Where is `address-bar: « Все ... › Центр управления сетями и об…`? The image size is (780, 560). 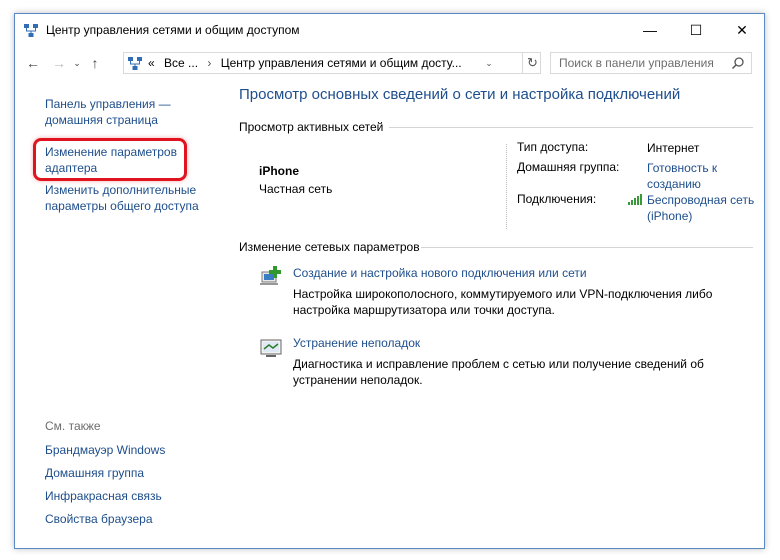
address-bar: « Все ... › Центр управления сетями и об… is located at coordinates (332, 63).